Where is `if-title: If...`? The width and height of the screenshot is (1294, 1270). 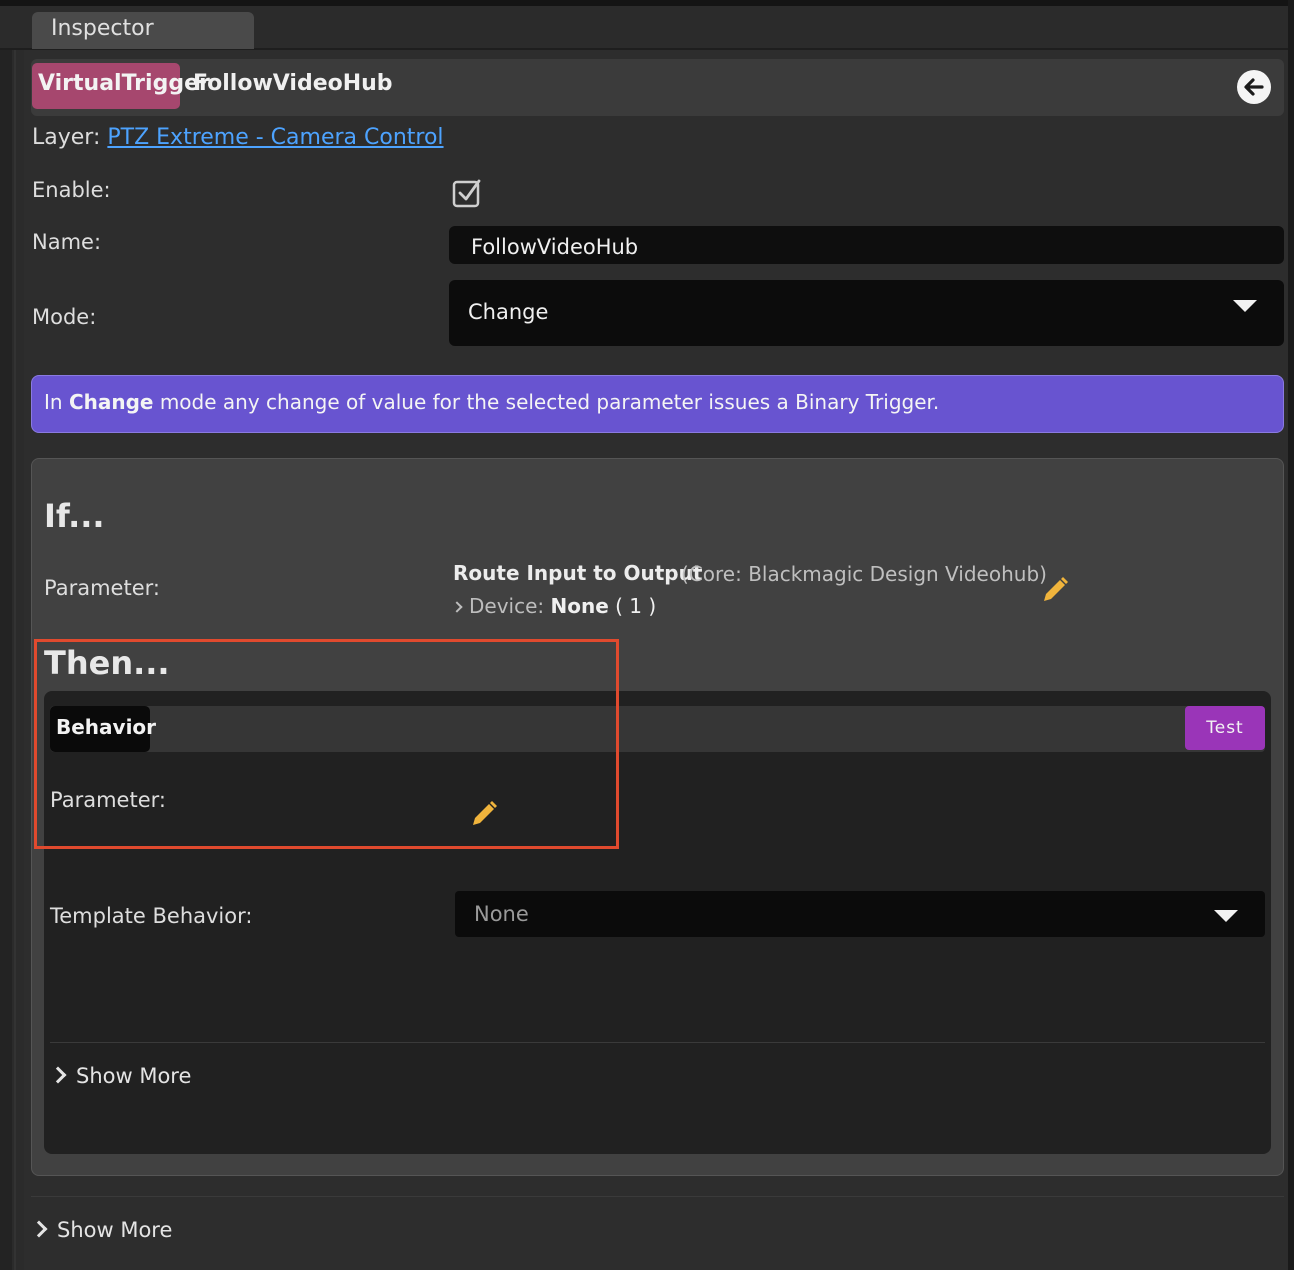 if-title: If... is located at coordinates (74, 516).